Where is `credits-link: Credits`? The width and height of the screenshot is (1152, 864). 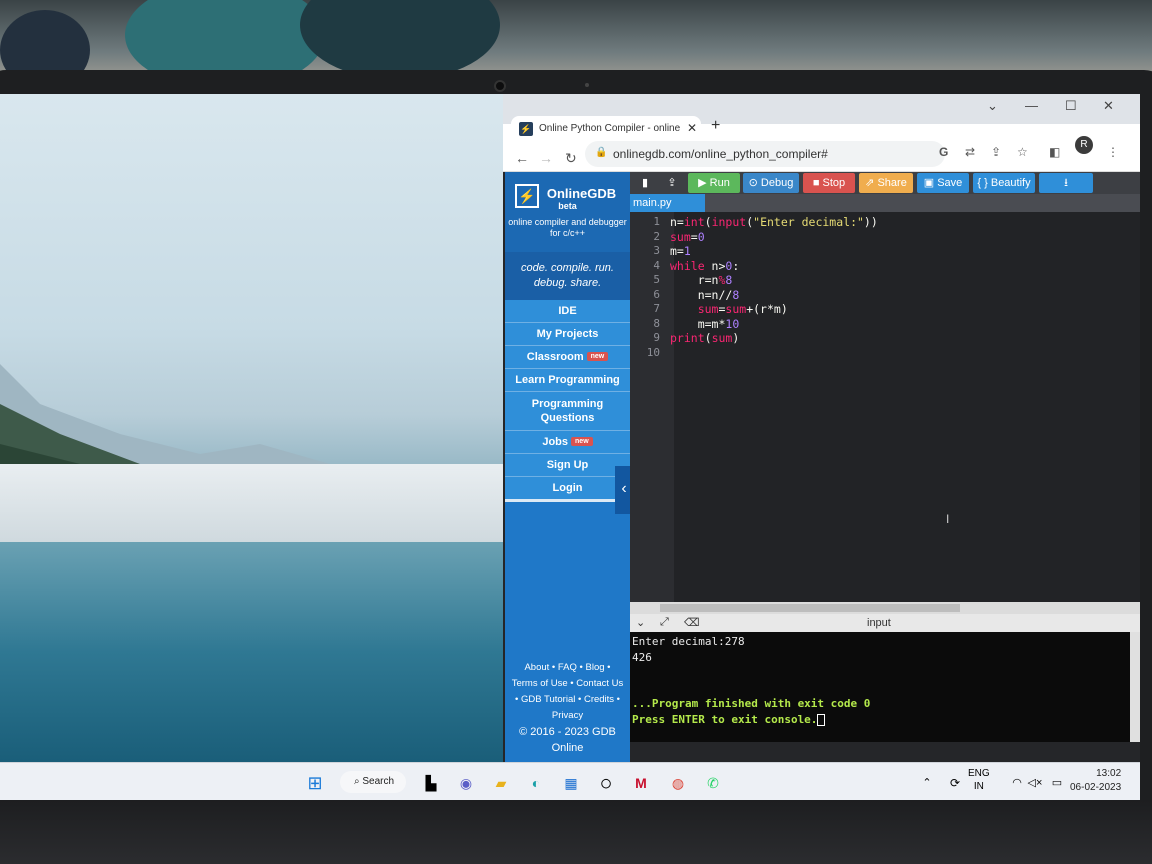 credits-link: Credits is located at coordinates (599, 699).